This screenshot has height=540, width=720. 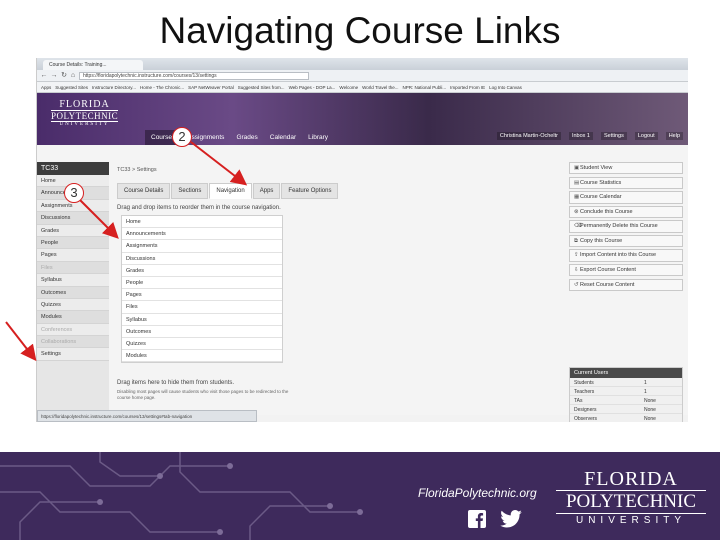 I want to click on role-label: Observers, so click(x=609, y=419).